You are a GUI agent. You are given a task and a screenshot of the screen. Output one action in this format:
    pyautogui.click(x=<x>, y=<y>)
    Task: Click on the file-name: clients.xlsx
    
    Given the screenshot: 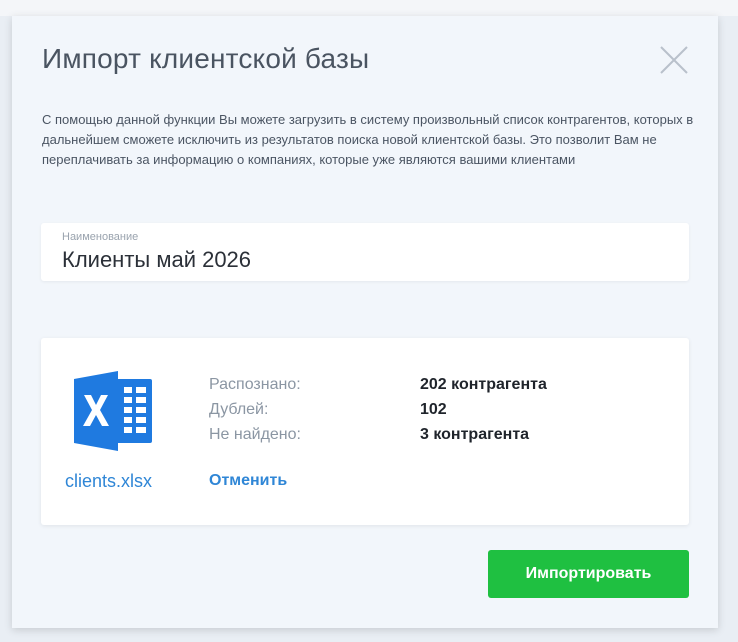 What is the action you would take?
    pyautogui.click(x=109, y=481)
    